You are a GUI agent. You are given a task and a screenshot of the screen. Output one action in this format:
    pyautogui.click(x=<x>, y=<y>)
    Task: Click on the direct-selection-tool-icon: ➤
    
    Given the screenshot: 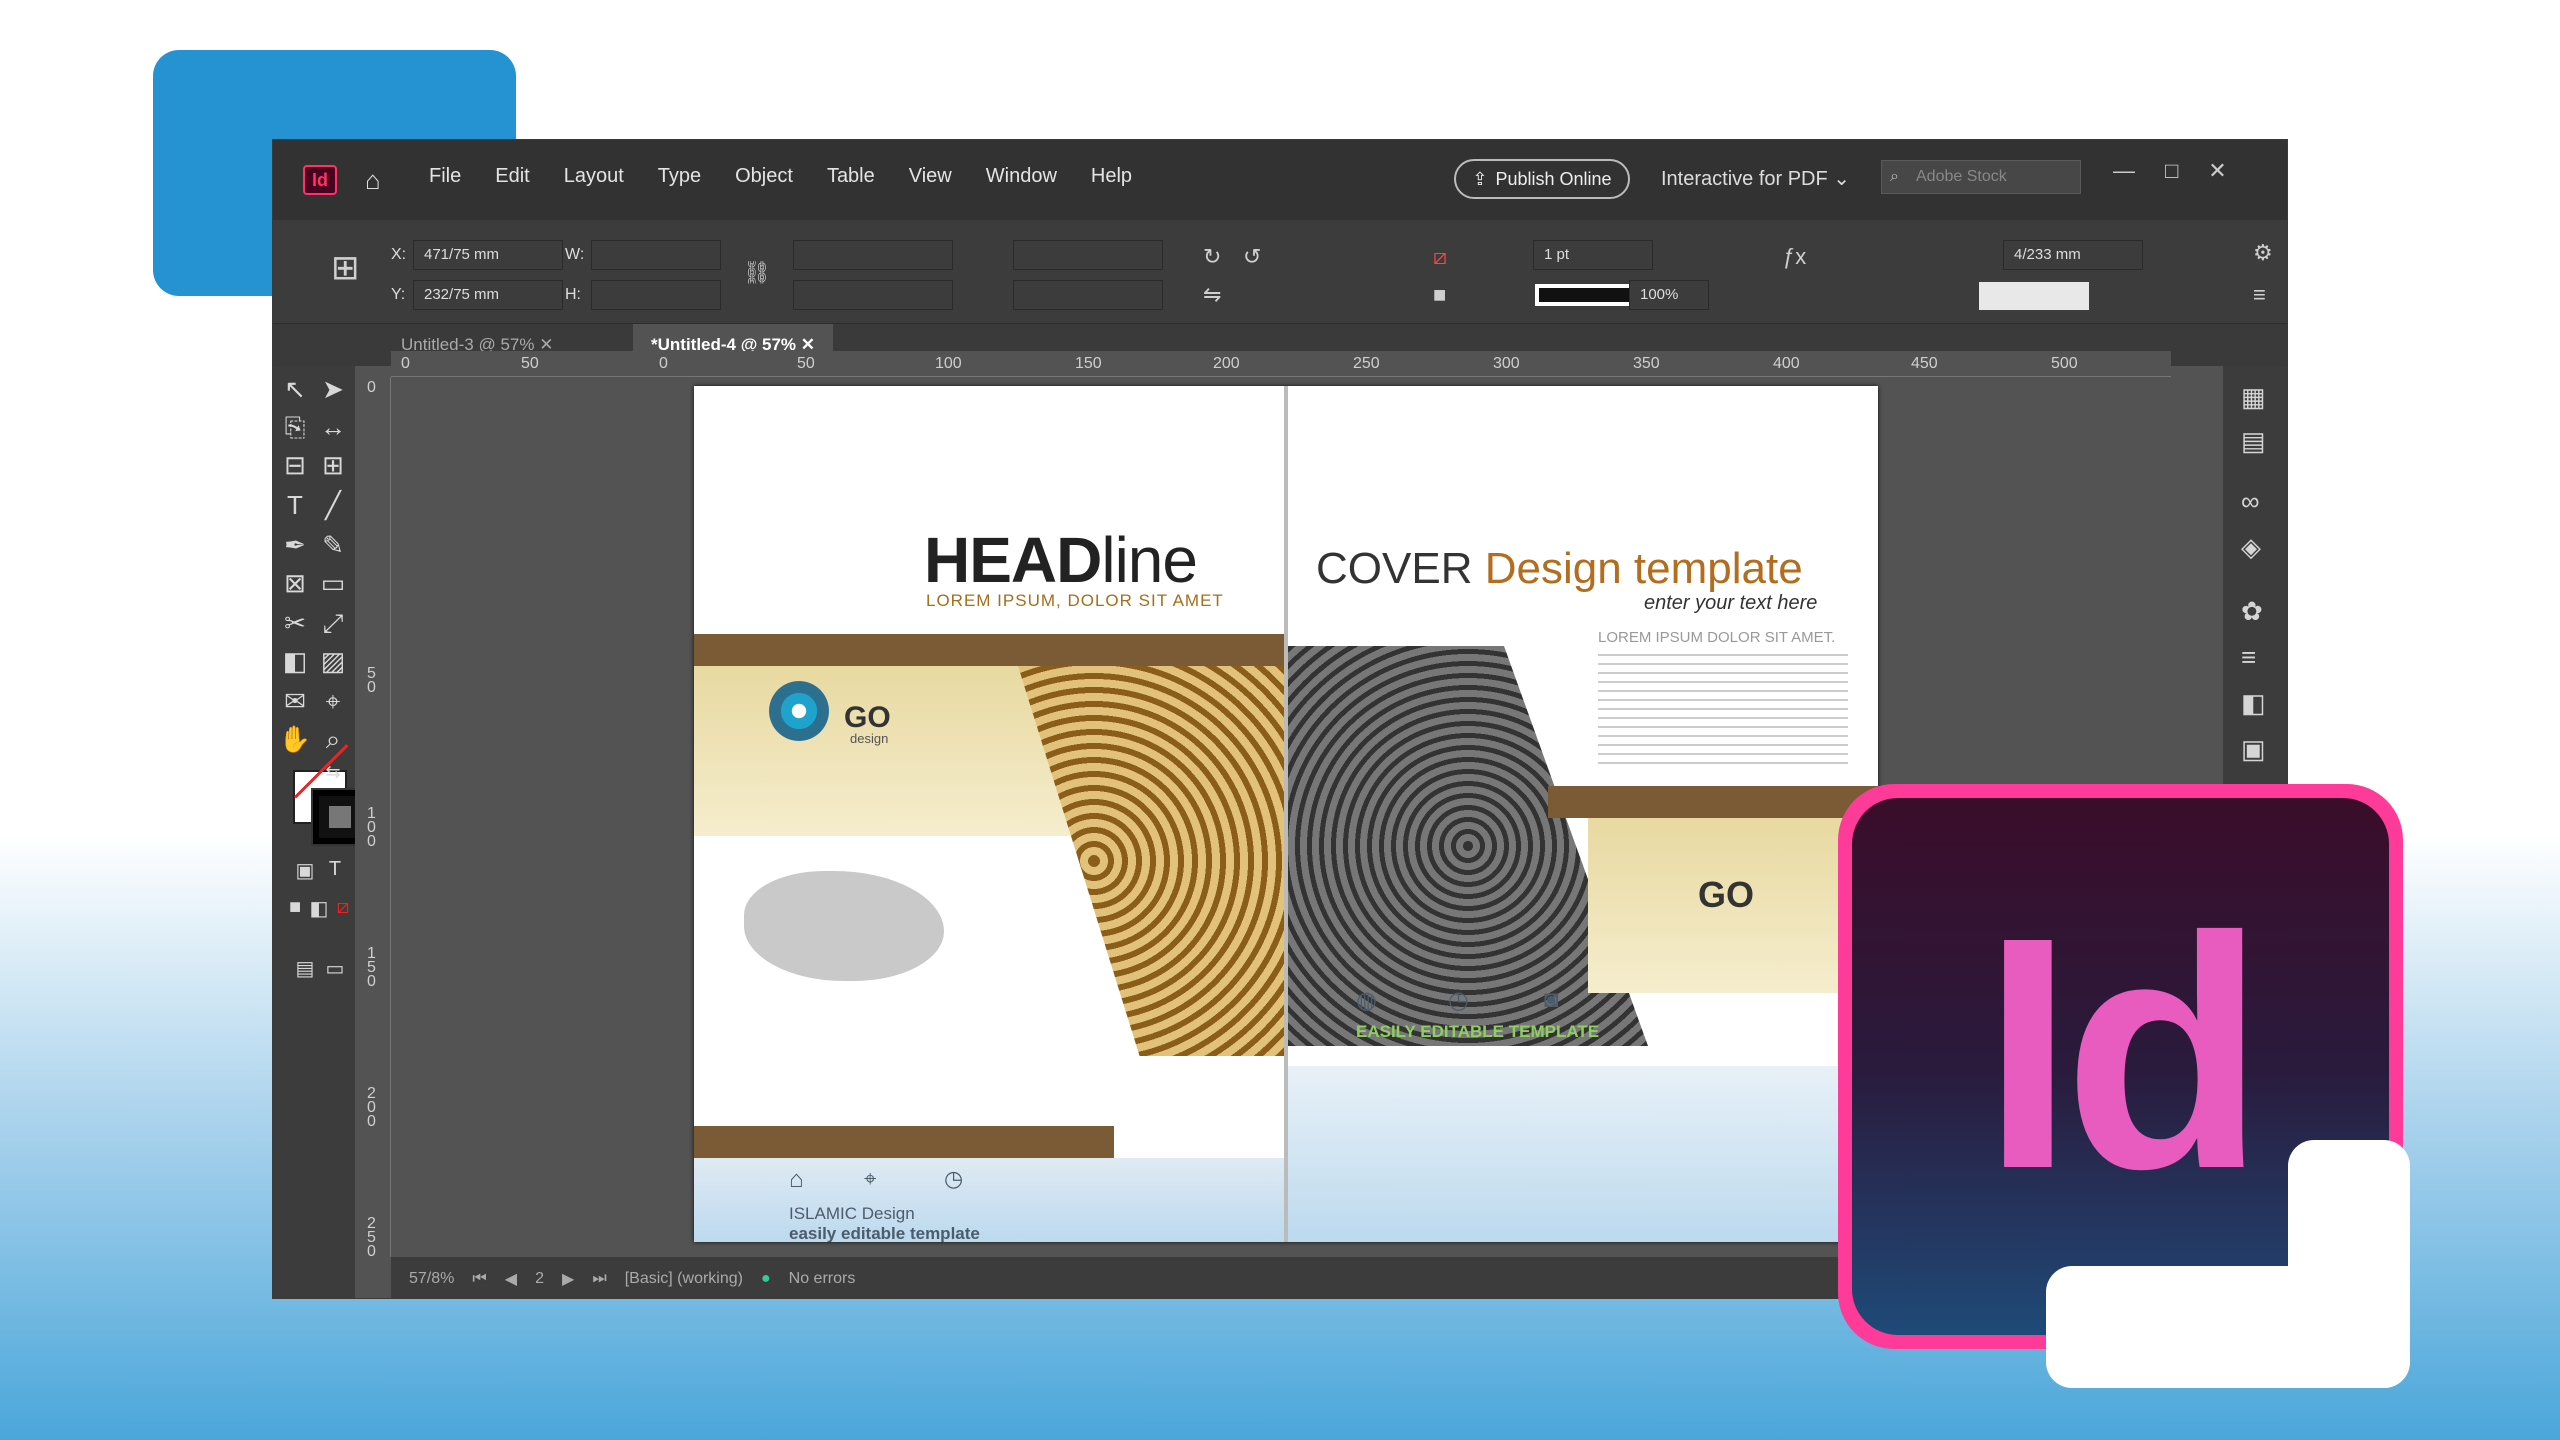 What is the action you would take?
    pyautogui.click(x=333, y=389)
    